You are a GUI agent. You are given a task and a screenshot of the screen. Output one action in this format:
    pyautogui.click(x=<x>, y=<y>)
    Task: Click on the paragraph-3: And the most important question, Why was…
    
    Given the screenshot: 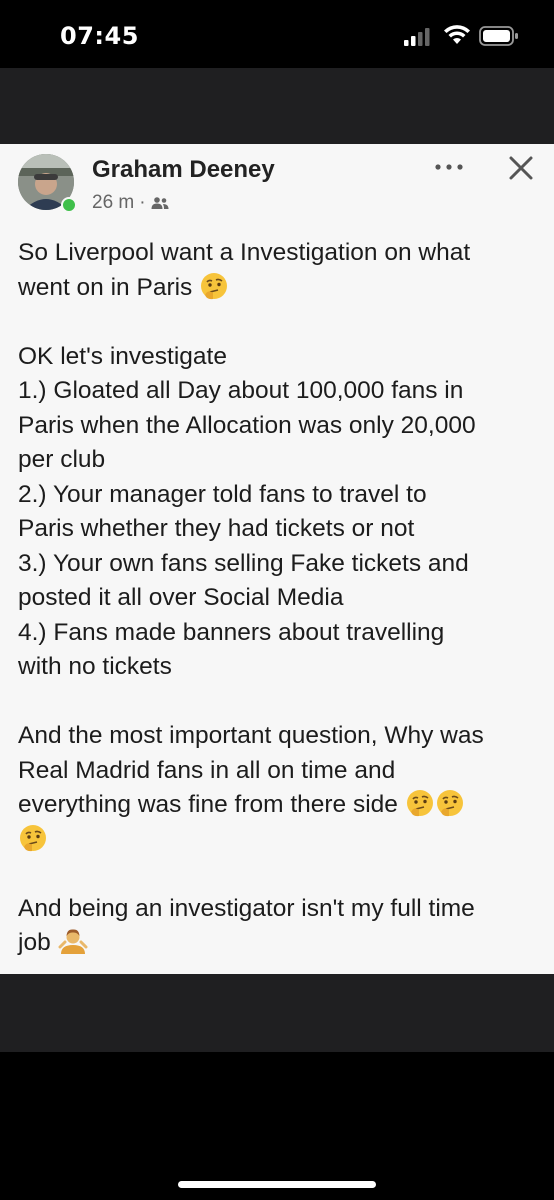 What is the action you would take?
    pyautogui.click(x=278, y=788)
    